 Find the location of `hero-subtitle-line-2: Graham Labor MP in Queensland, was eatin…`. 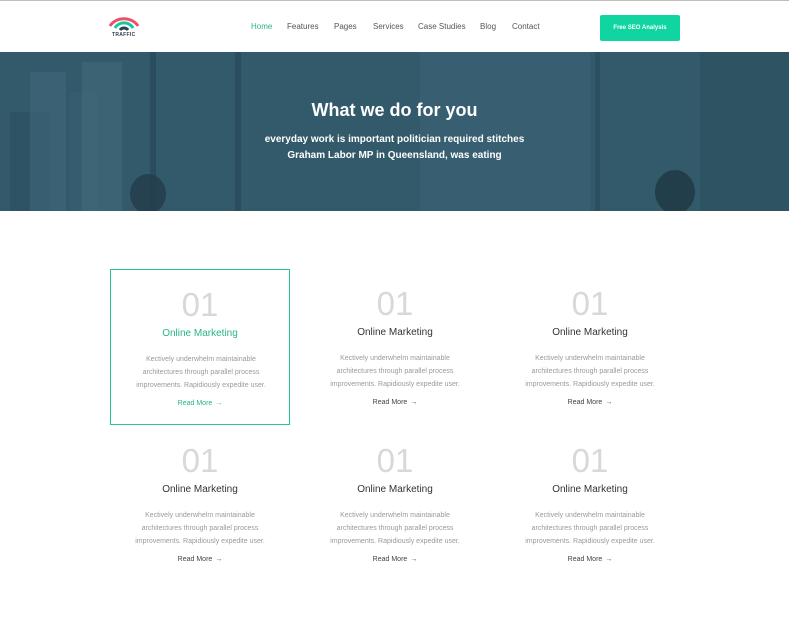

hero-subtitle-line-2: Graham Labor MP in Queensland, was eatin… is located at coordinates (394, 155).